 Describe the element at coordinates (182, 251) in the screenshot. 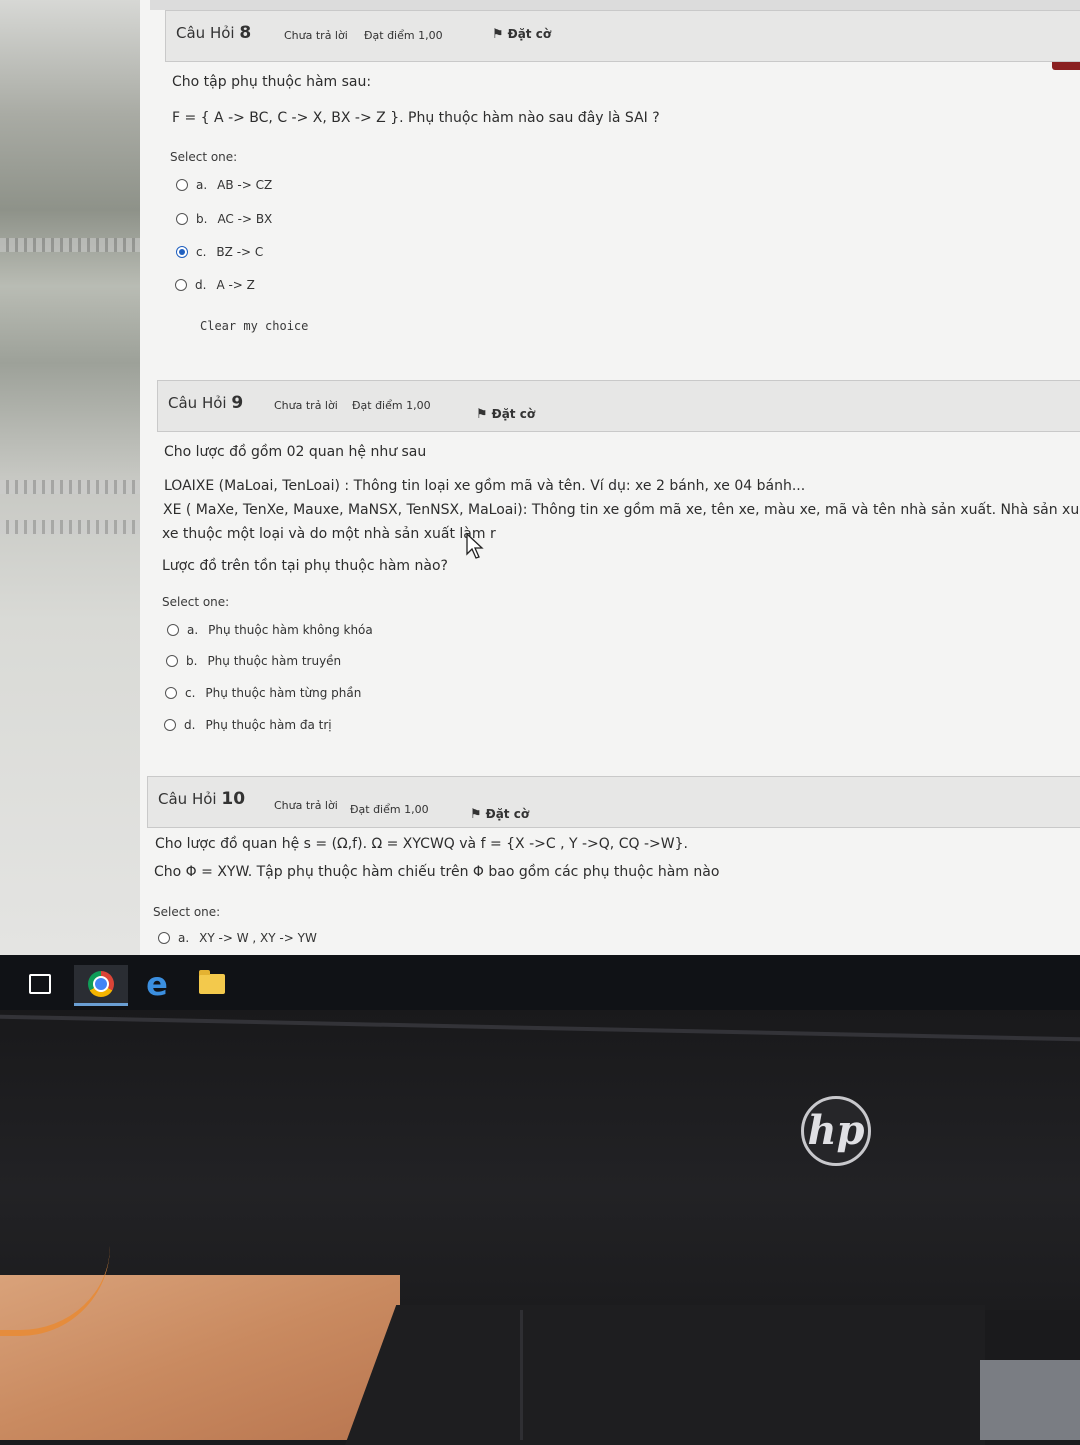

I see `radio-button-selected` at that location.